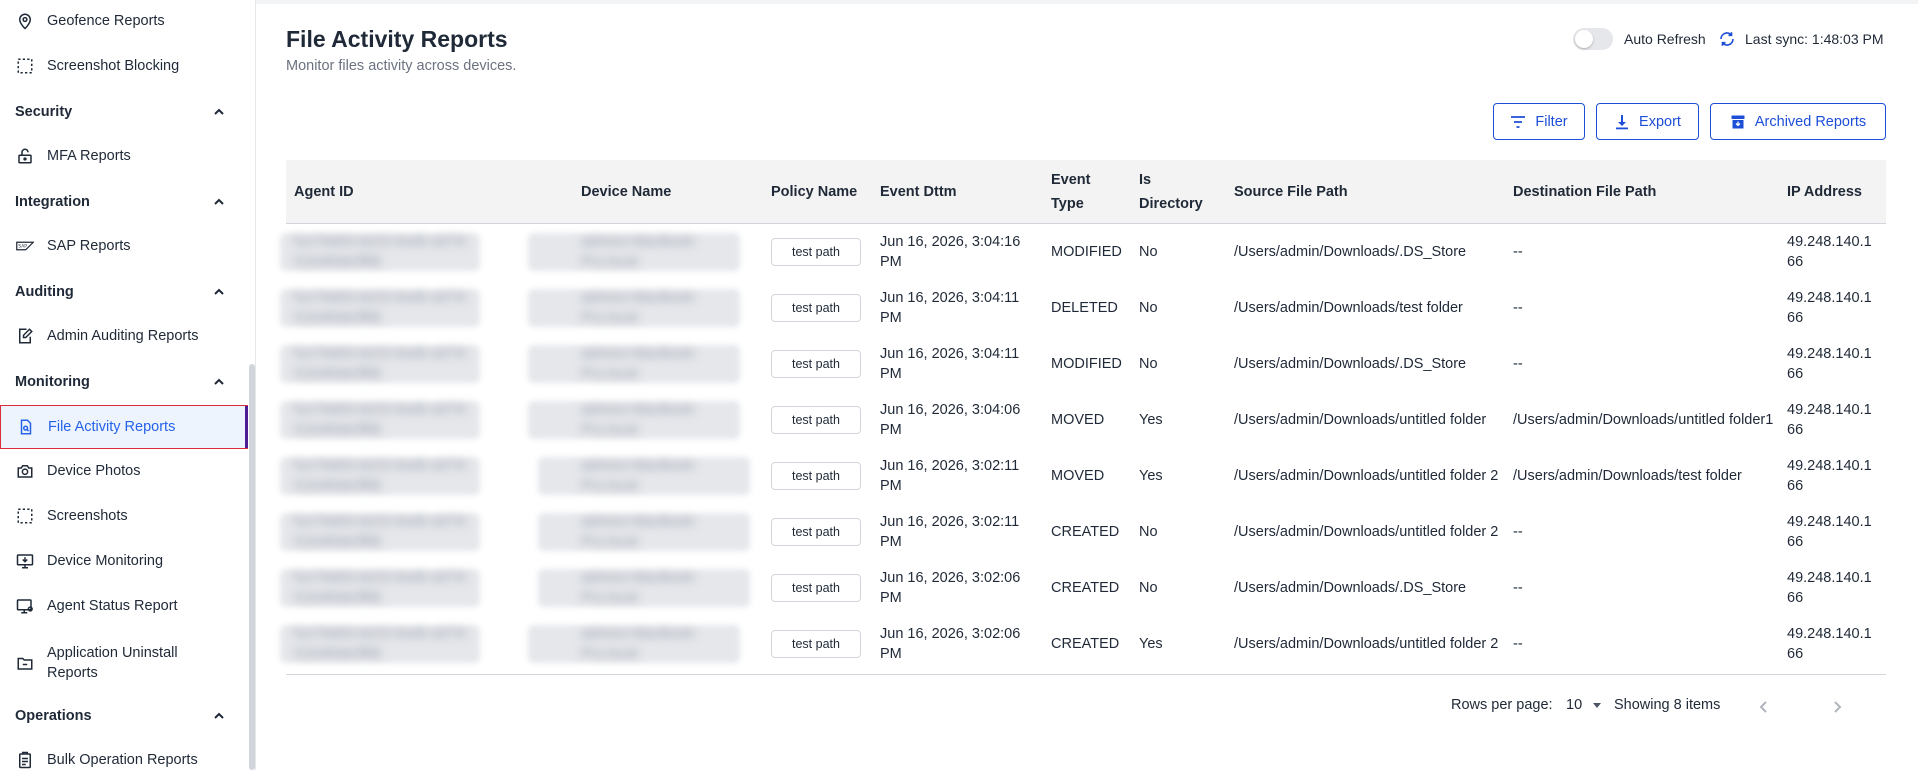 This screenshot has height=770, width=1918. What do you see at coordinates (112, 427) in the screenshot?
I see `sidebar-item-label: File Activity Reports` at bounding box center [112, 427].